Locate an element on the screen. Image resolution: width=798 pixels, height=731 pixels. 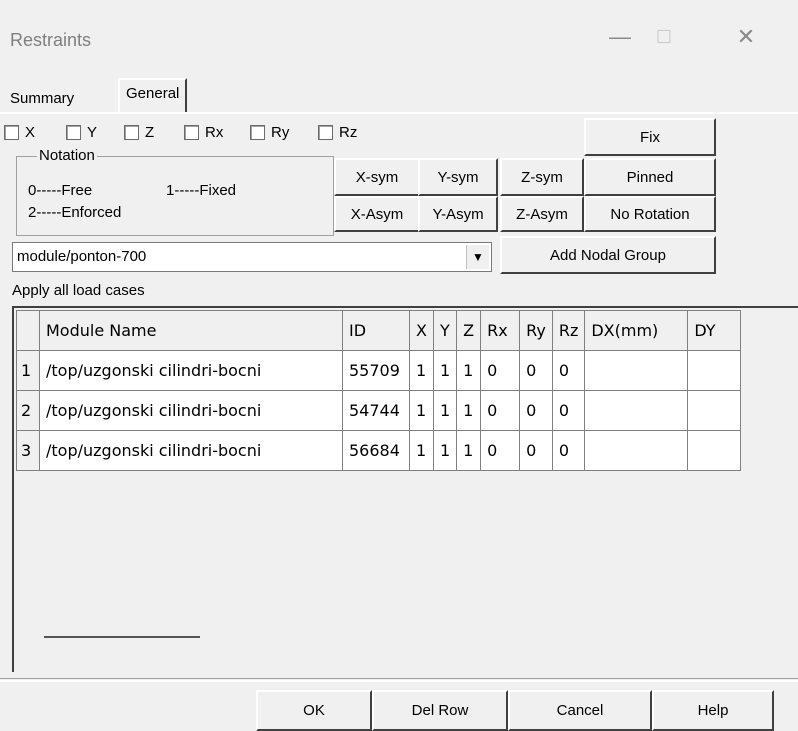
checkbox-label: Y is located at coordinates (92, 132).